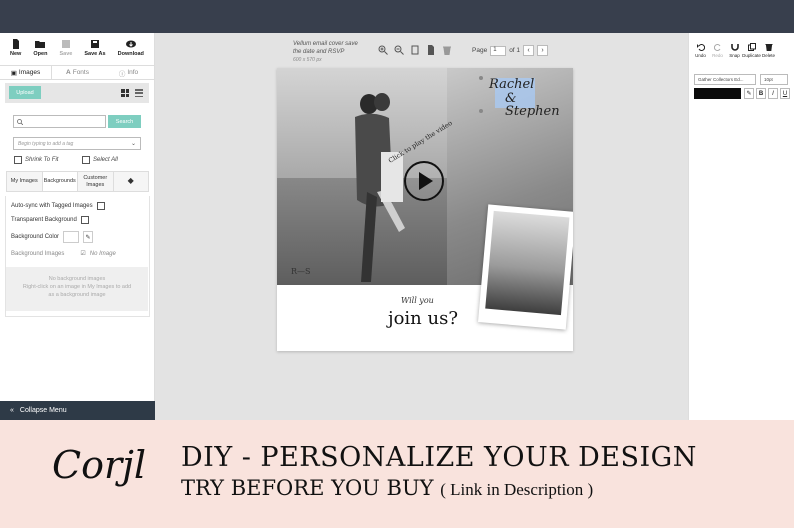 The width and height of the screenshot is (794, 528). Describe the element at coordinates (60, 181) in the screenshot. I see `tab-backgrounds: Backgrounds` at that location.